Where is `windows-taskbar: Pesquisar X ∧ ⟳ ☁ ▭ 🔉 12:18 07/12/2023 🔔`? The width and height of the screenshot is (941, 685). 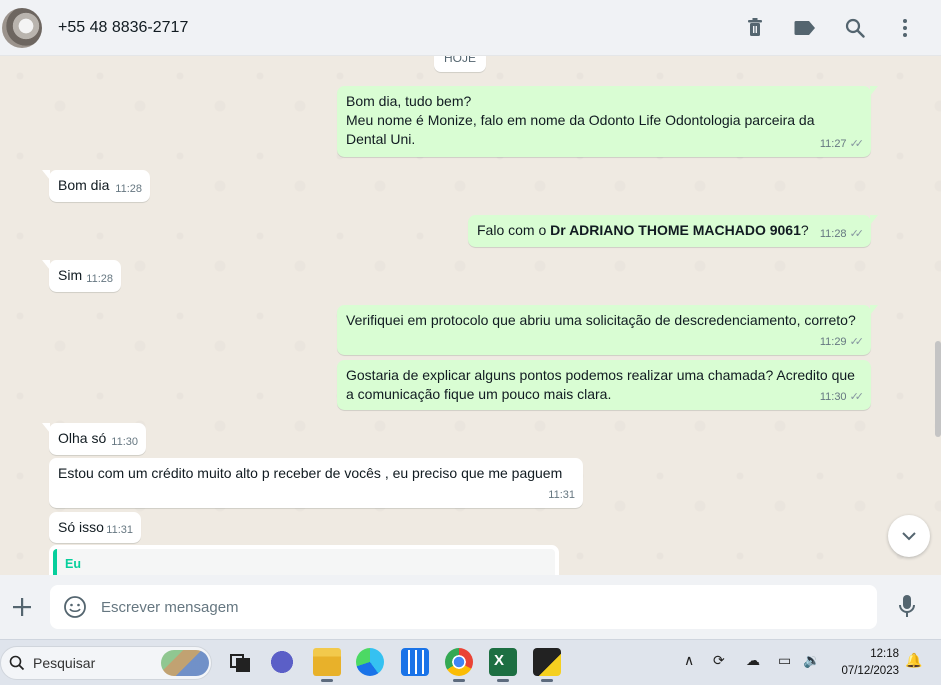 windows-taskbar: Pesquisar X ∧ ⟳ ☁ ▭ 🔉 12:18 07/12/2023 🔔 is located at coordinates (470, 662).